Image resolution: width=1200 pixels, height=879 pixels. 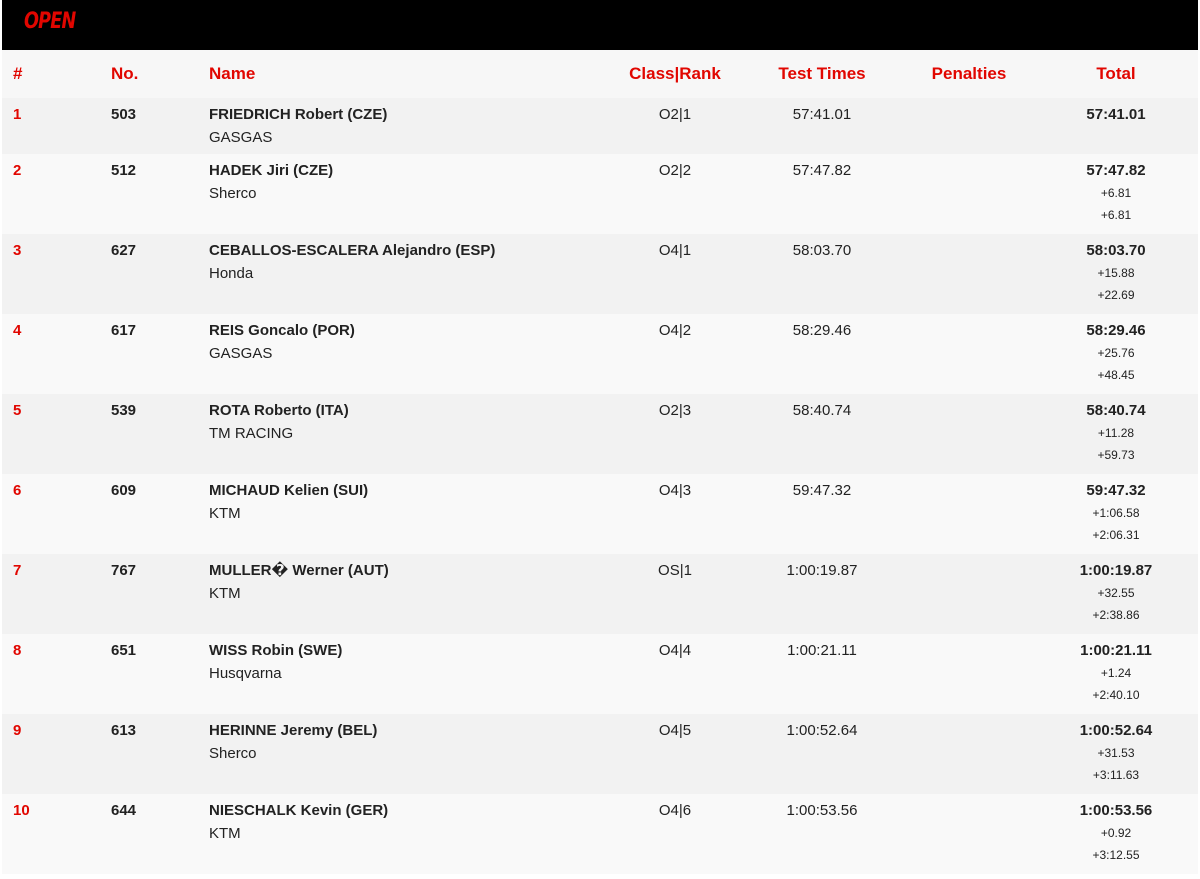 What do you see at coordinates (1116, 775) in the screenshot?
I see `gap-leader: +3:11.63` at bounding box center [1116, 775].